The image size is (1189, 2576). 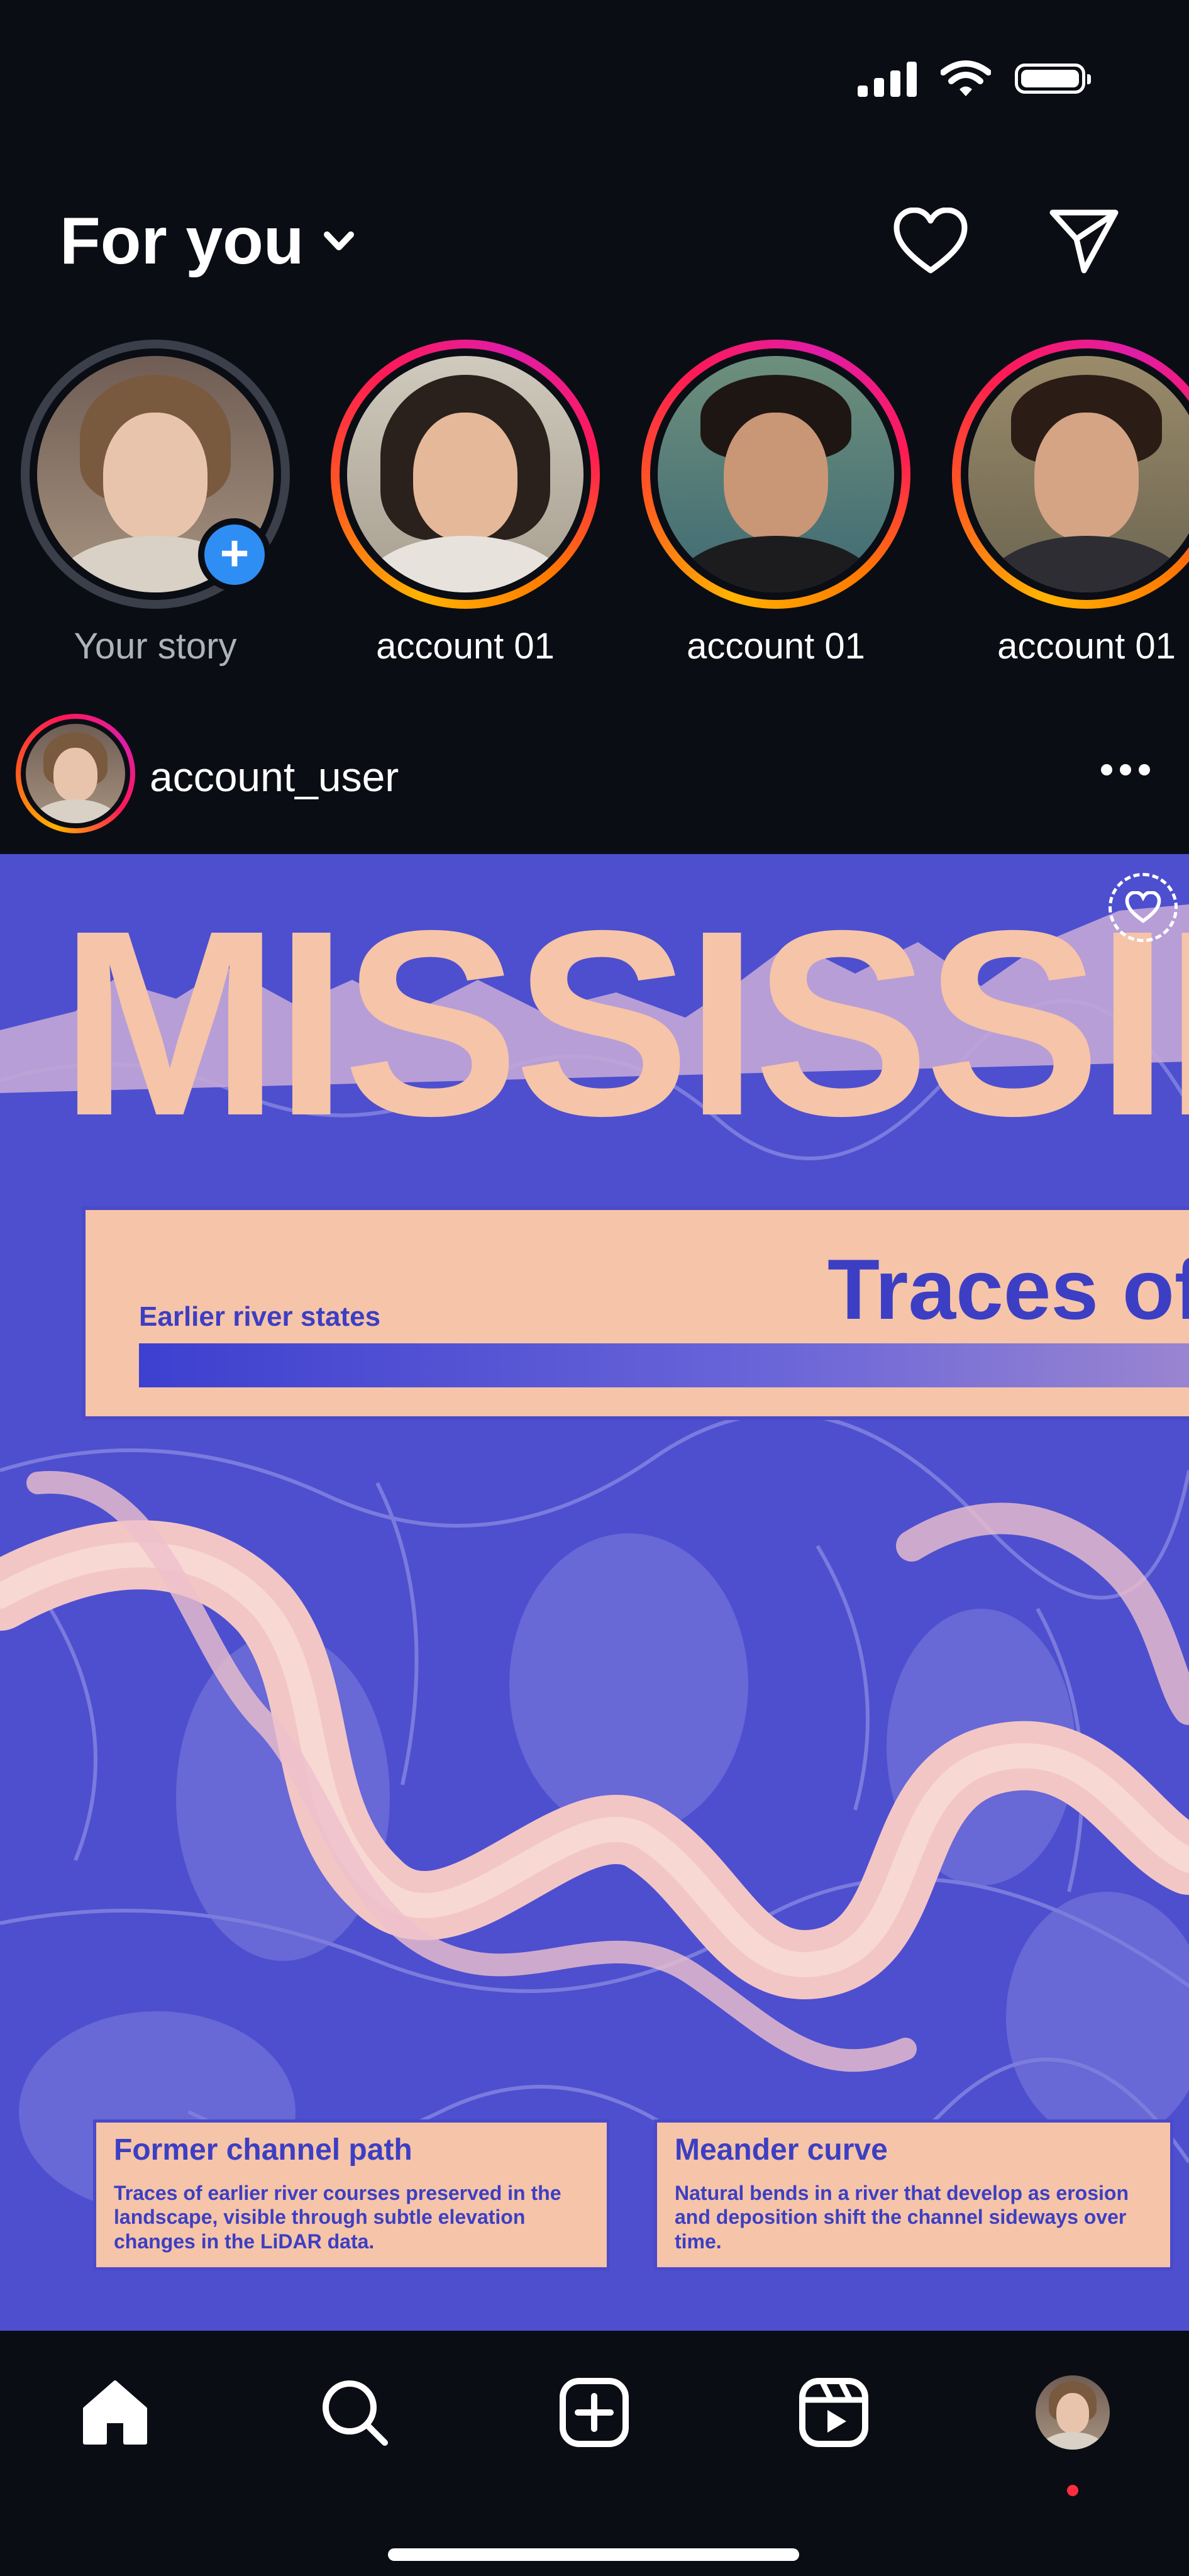 What do you see at coordinates (355, 2412) in the screenshot?
I see `search-icon` at bounding box center [355, 2412].